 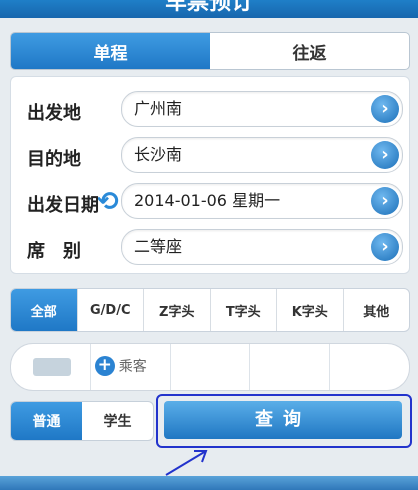 What do you see at coordinates (109, 217) in the screenshot?
I see `swap-stations-icon: ⟲` at bounding box center [109, 217].